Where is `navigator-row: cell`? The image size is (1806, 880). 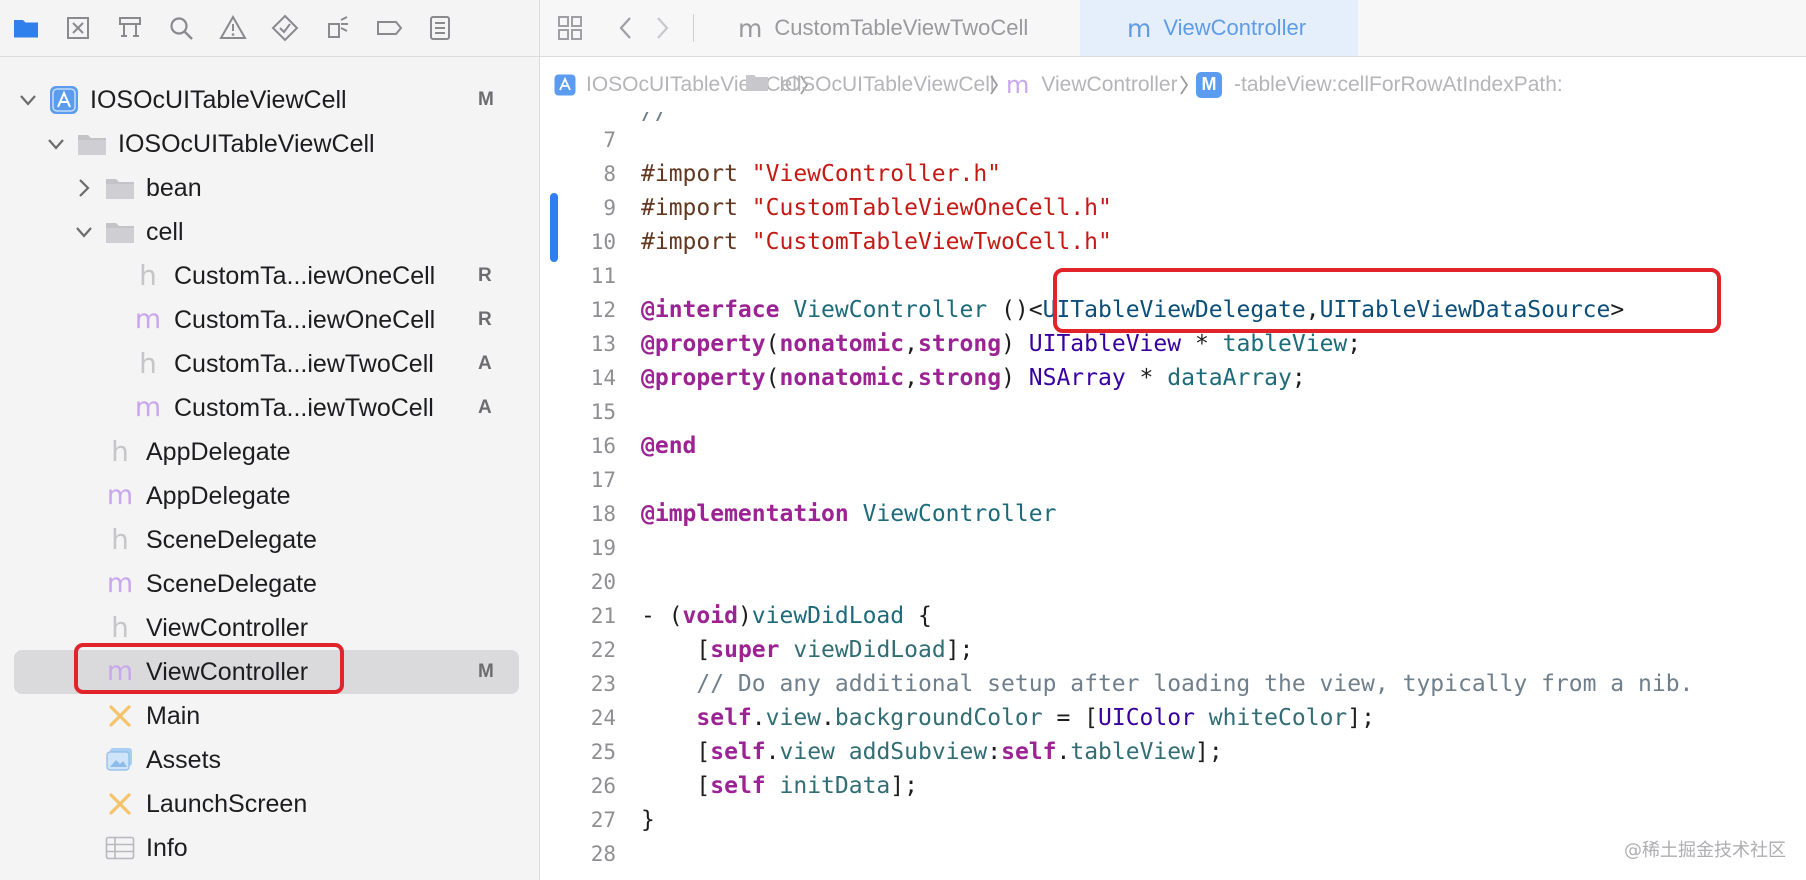
navigator-row: cell is located at coordinates (269, 232).